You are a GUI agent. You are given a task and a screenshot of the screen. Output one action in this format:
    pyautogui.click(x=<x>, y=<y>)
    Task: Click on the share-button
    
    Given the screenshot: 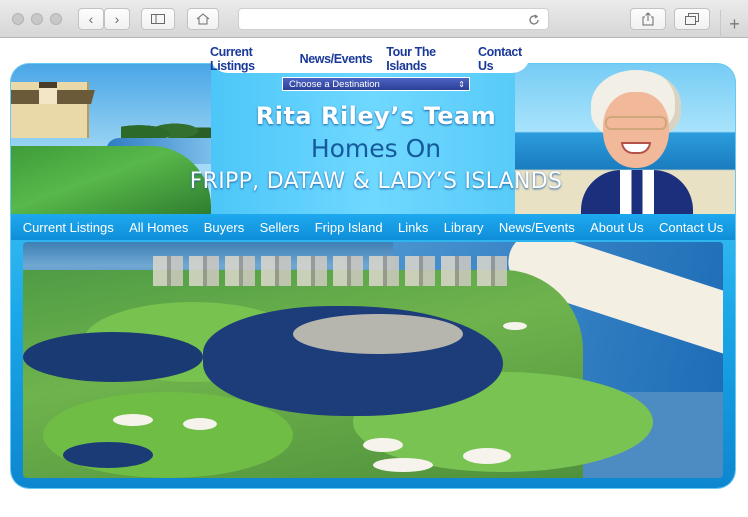 What is the action you would take?
    pyautogui.click(x=648, y=19)
    